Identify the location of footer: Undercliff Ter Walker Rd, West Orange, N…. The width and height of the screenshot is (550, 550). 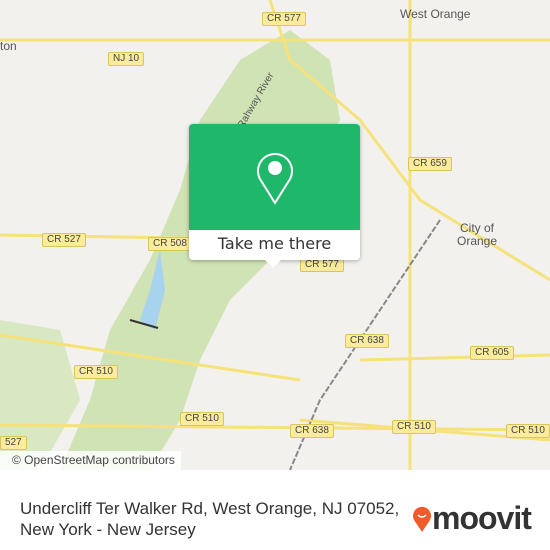
(275, 510).